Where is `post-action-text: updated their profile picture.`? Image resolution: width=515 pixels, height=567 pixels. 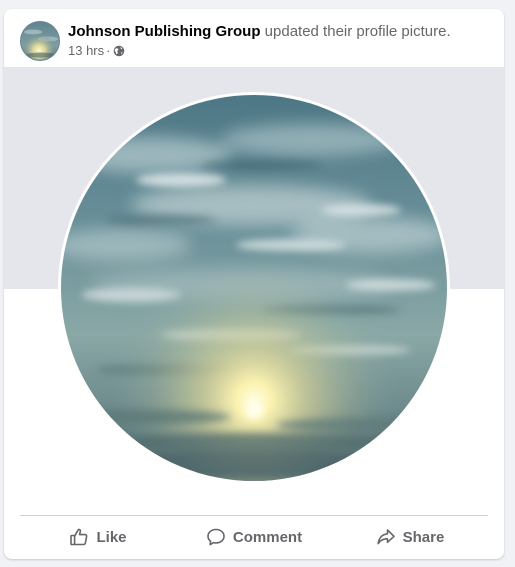
post-action-text: updated their profile picture. is located at coordinates (357, 31).